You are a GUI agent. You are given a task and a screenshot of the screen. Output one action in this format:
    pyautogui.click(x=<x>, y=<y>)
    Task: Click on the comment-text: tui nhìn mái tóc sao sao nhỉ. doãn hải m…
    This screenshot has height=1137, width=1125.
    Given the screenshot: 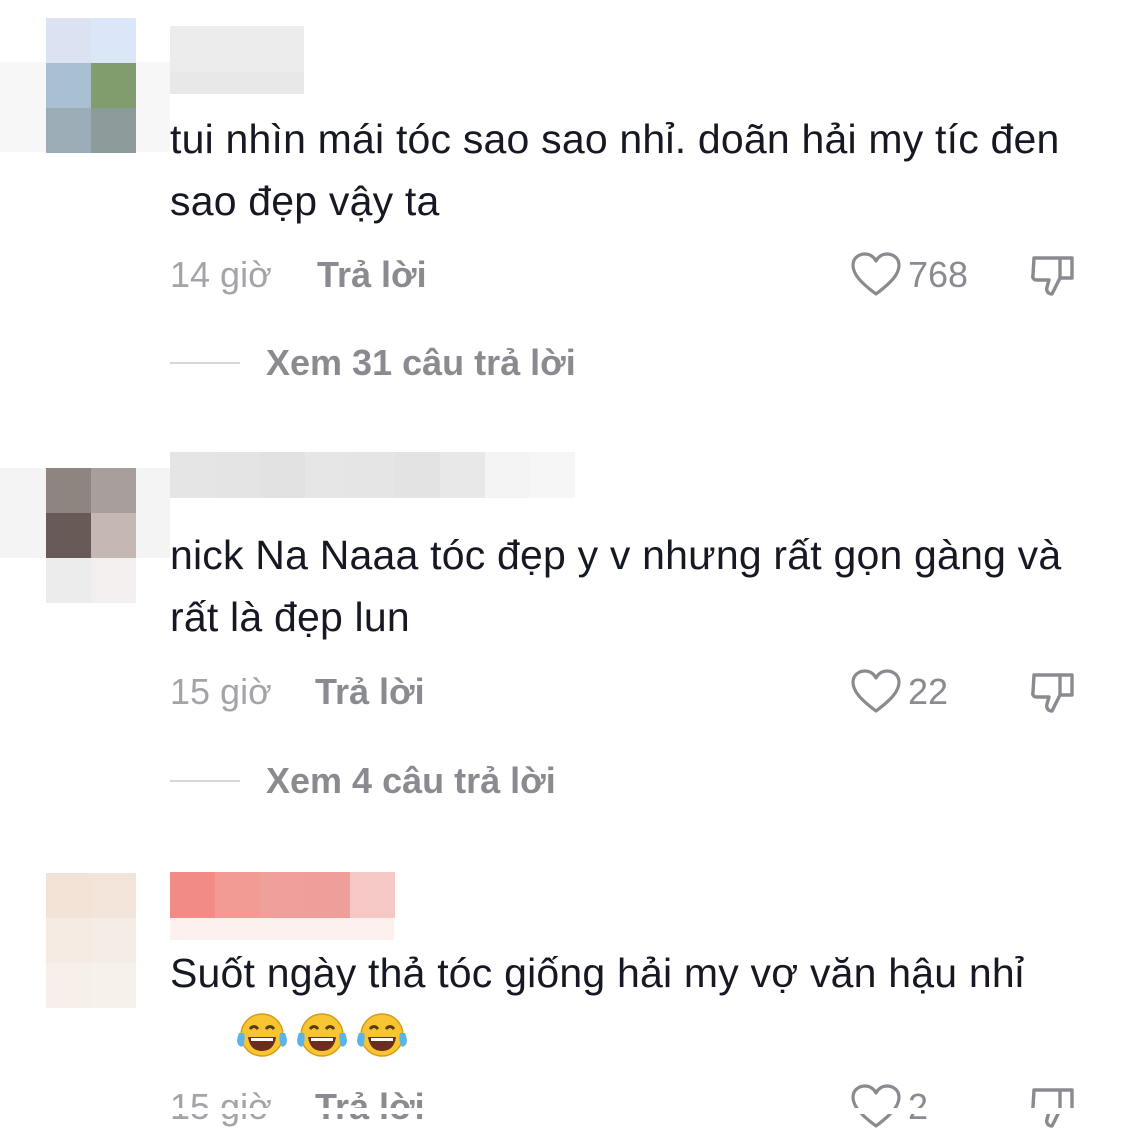 What is the action you would take?
    pyautogui.click(x=621, y=170)
    